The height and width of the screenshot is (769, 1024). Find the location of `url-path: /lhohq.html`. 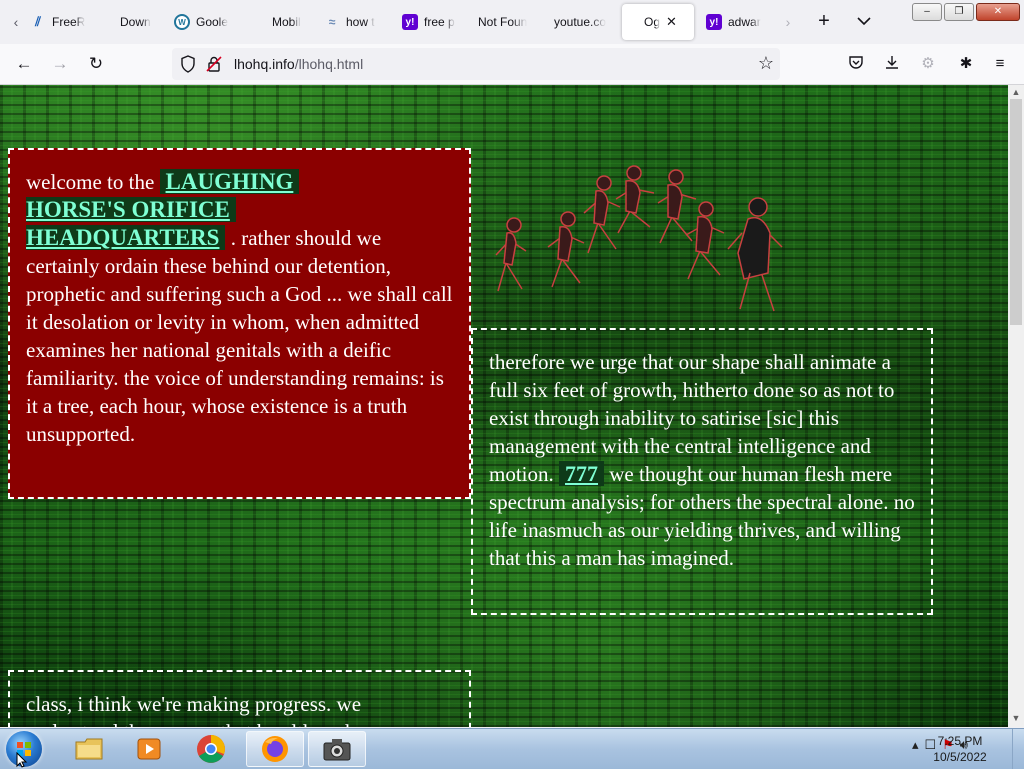

url-path: /lhohq.html is located at coordinates (329, 64).